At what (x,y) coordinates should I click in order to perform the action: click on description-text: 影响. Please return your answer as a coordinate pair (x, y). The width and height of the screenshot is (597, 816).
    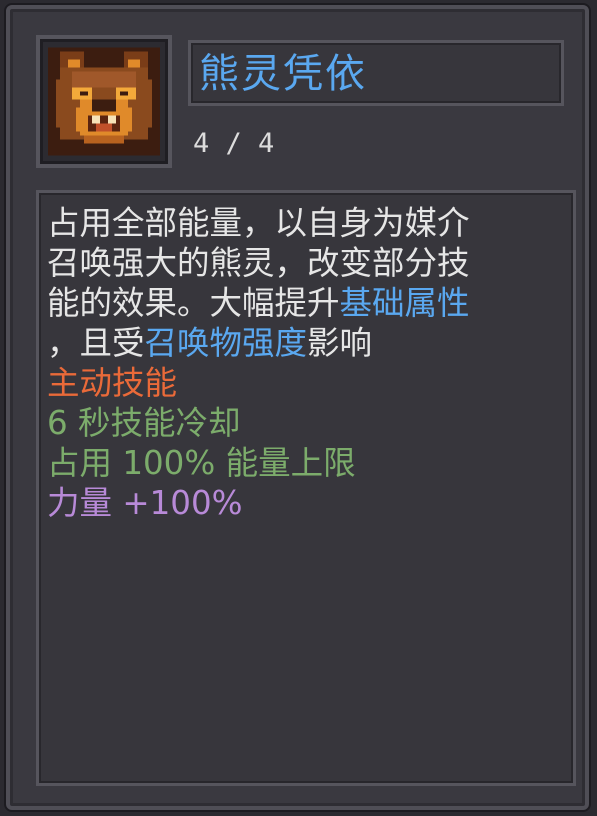
    Looking at the image, I should click on (340, 343).